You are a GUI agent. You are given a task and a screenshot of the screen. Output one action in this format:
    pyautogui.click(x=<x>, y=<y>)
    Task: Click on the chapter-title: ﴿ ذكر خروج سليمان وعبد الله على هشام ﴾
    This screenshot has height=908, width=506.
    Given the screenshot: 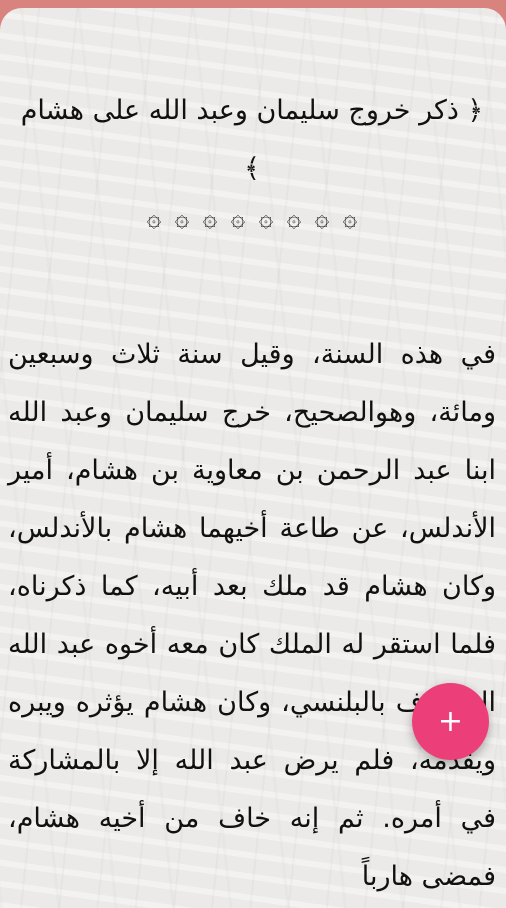 What is the action you would take?
    pyautogui.click(x=252, y=139)
    